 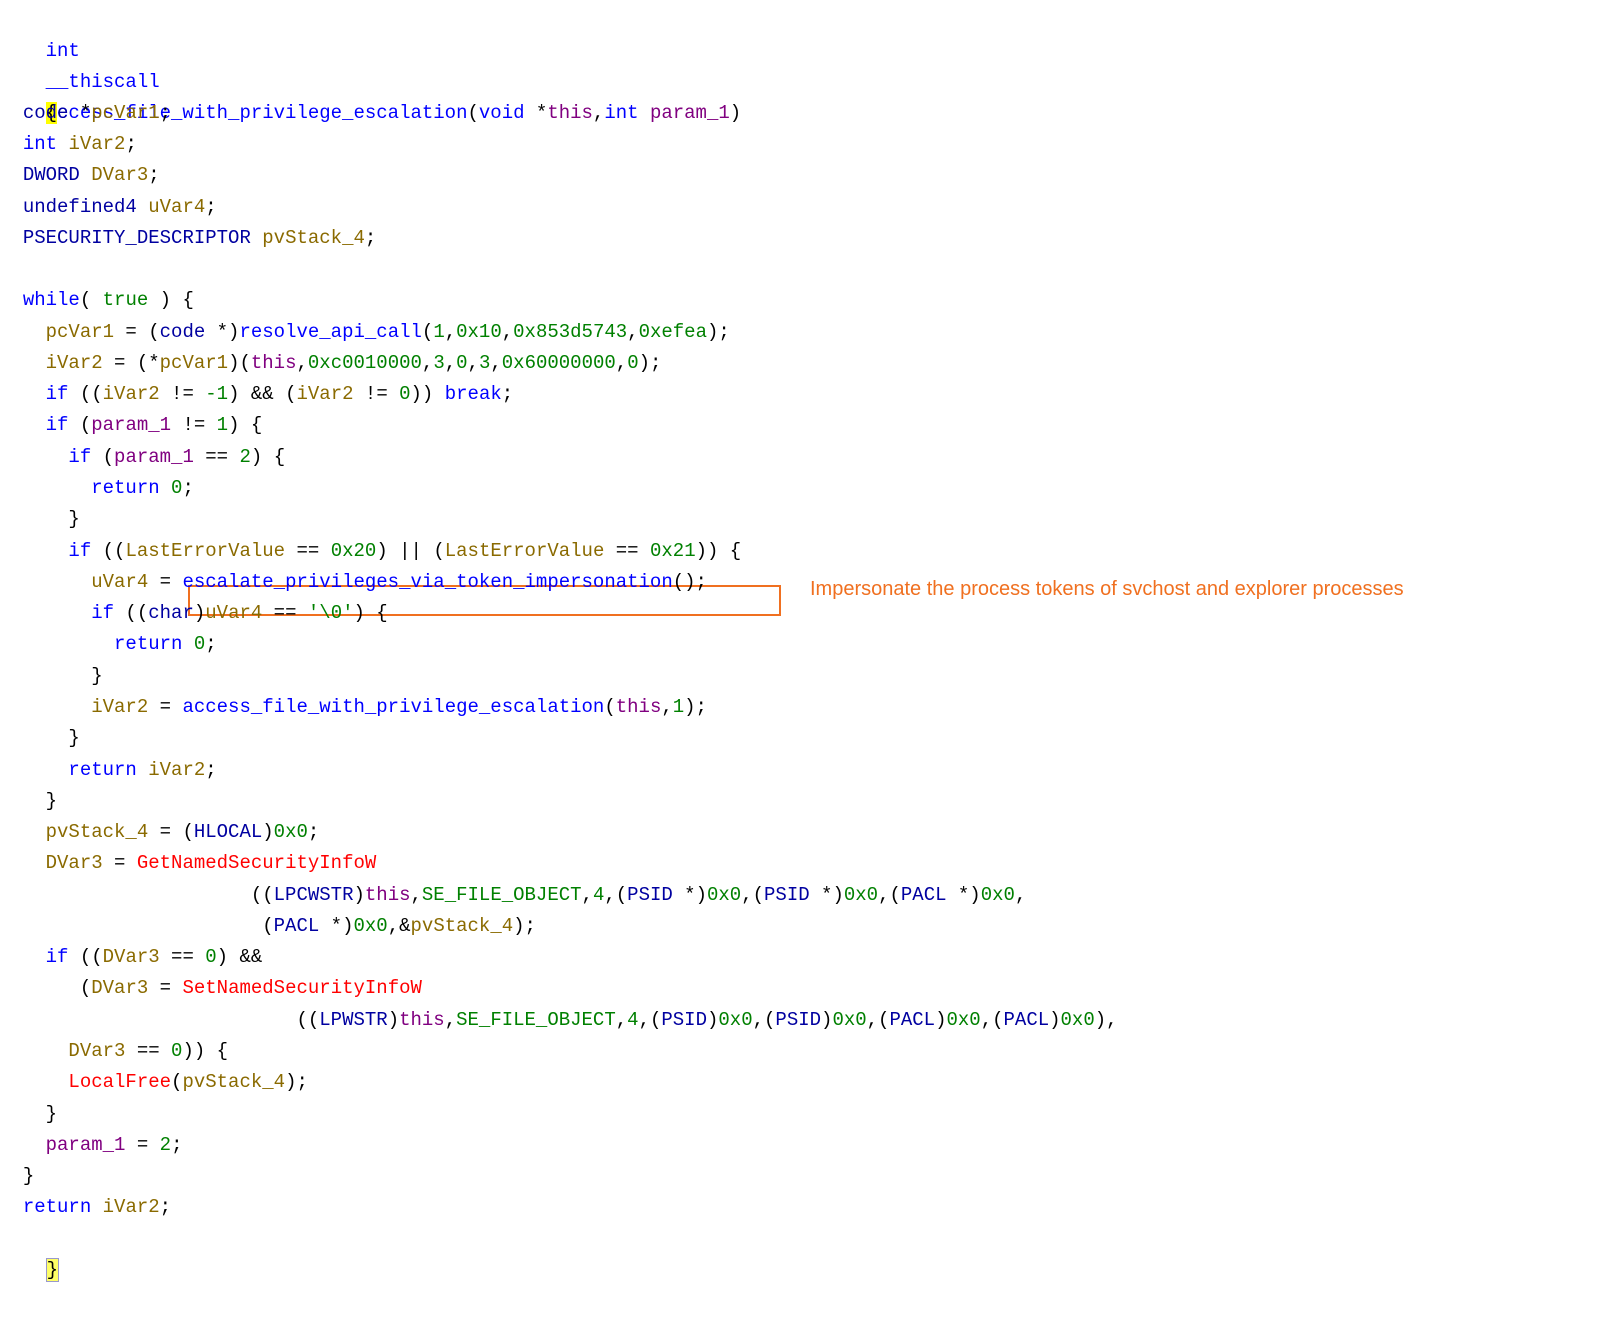 I want to click on code-line-param-assign: param_1 = 2;, so click(x=91, y=1145).